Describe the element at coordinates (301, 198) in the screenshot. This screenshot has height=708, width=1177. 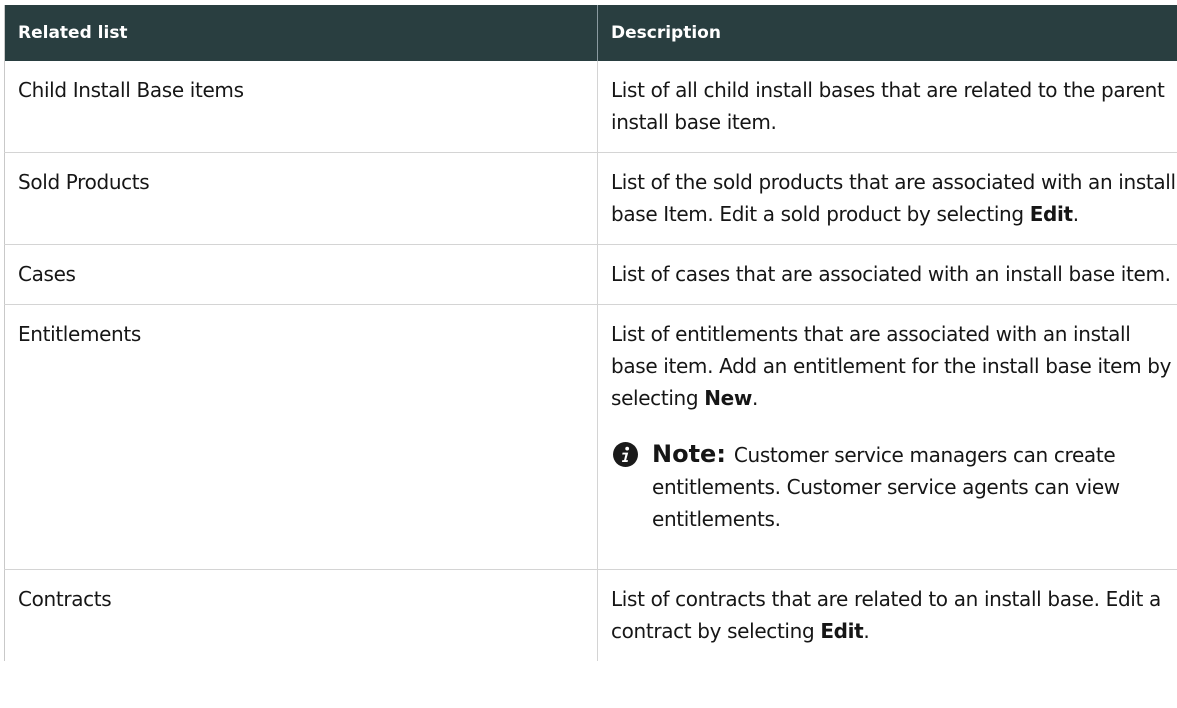
I see `related-list-name: Sold Products` at that location.